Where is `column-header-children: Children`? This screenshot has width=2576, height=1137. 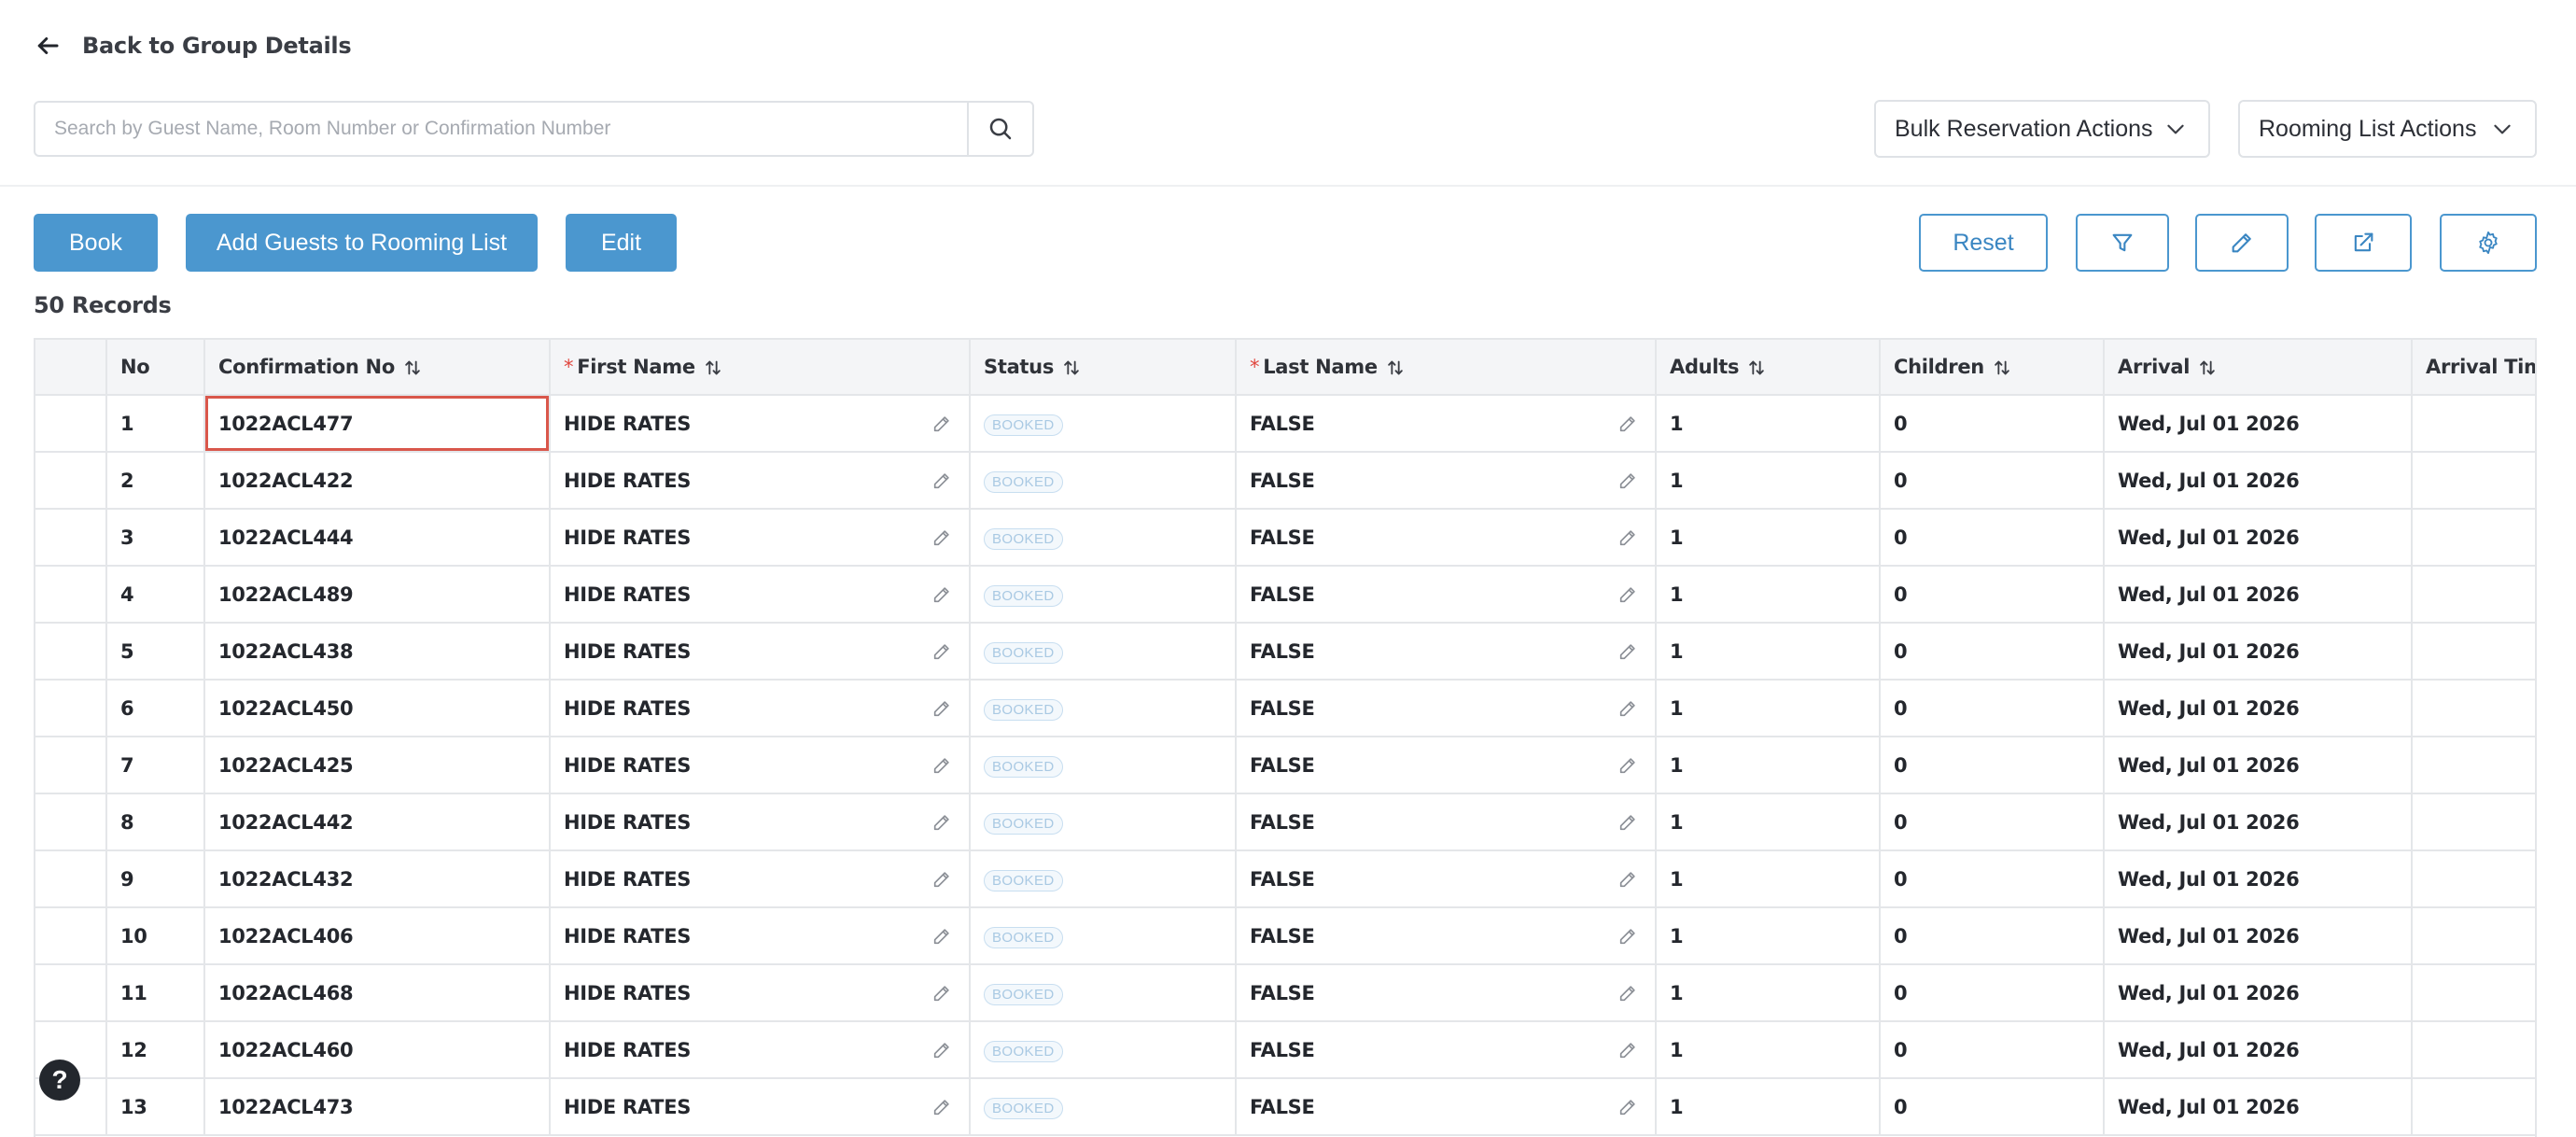 column-header-children: Children is located at coordinates (1992, 368).